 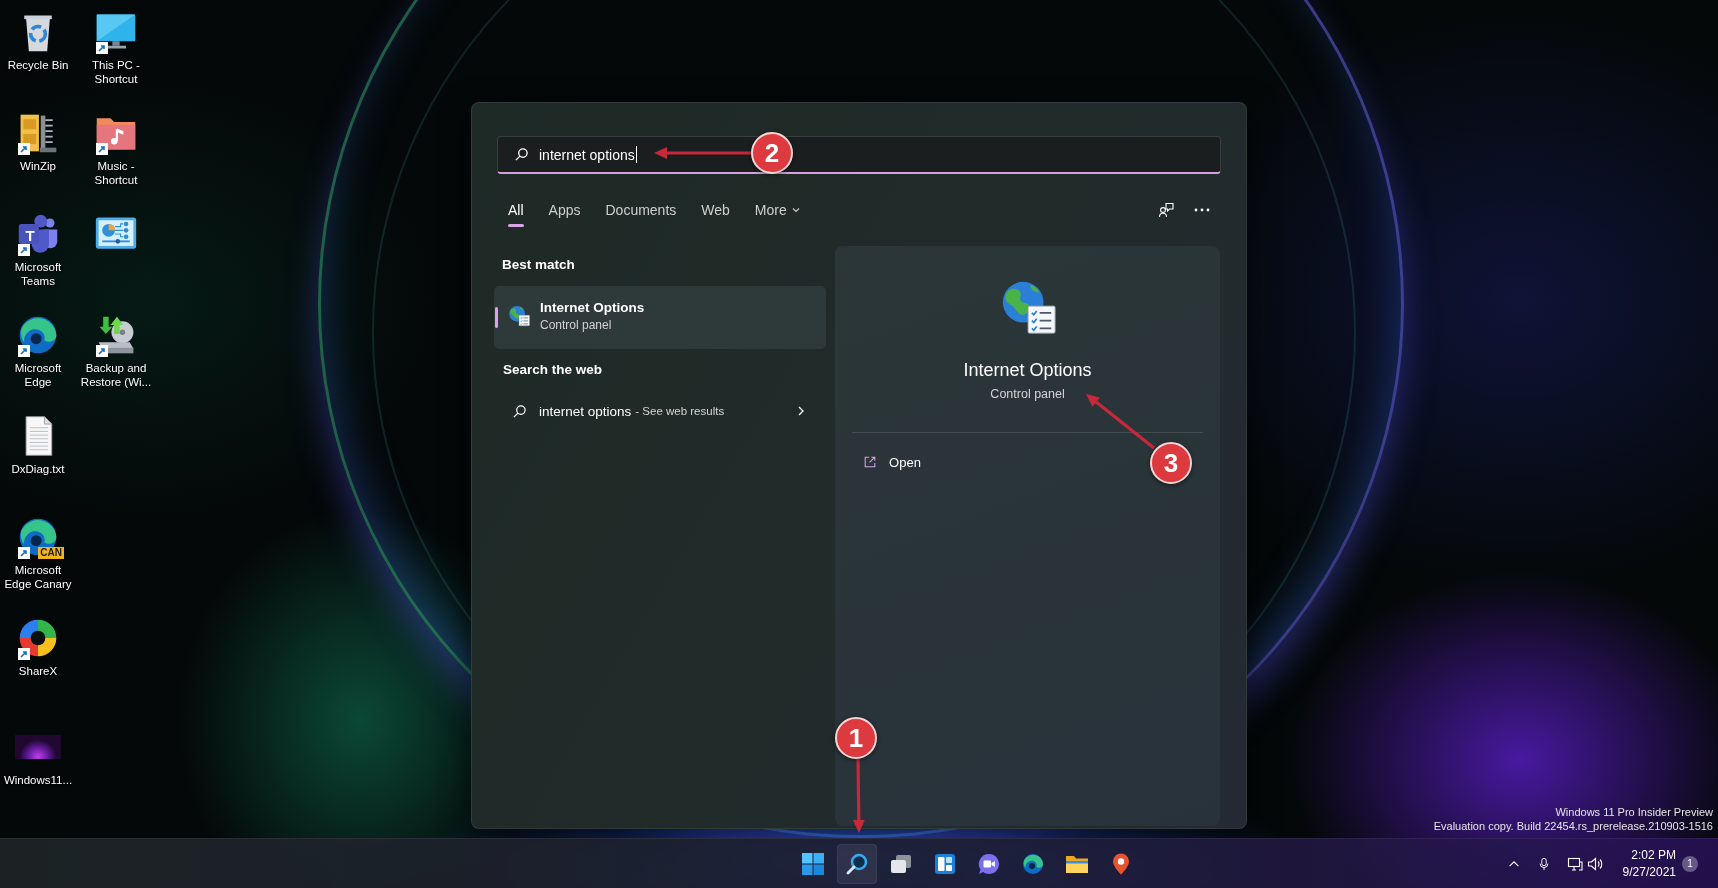 What do you see at coordinates (1027, 370) in the screenshot?
I see `preview-title: Internet Options` at bounding box center [1027, 370].